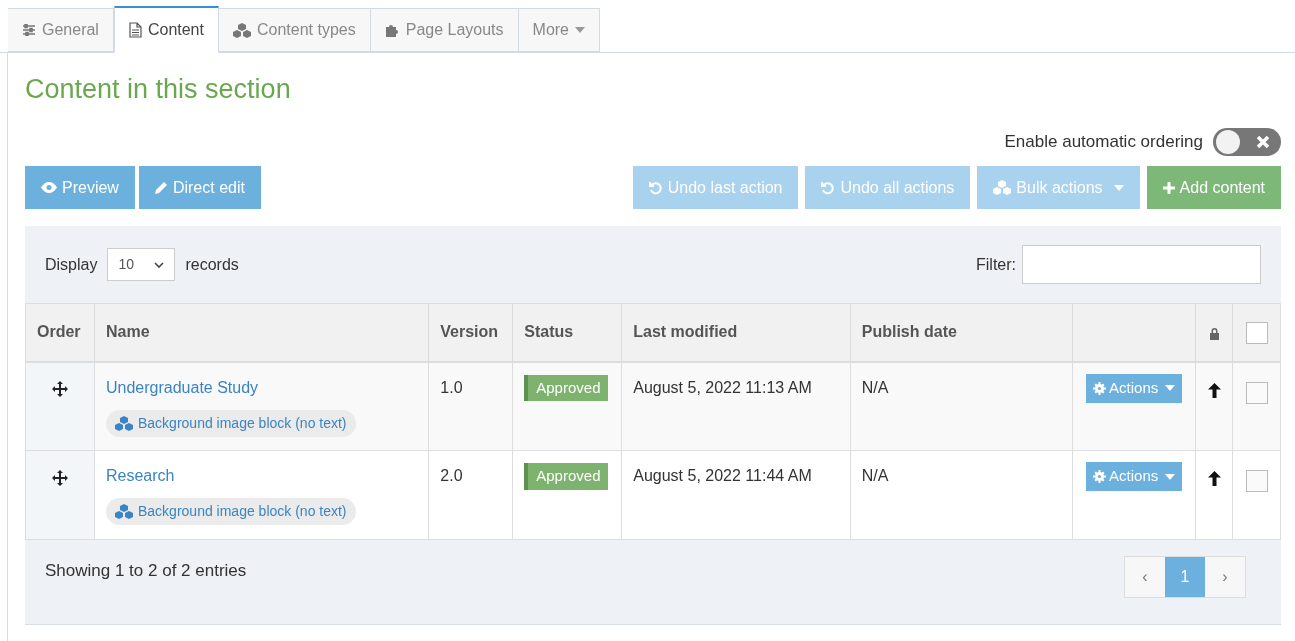  What do you see at coordinates (141, 264) in the screenshot?
I see `records-select: 10` at bounding box center [141, 264].